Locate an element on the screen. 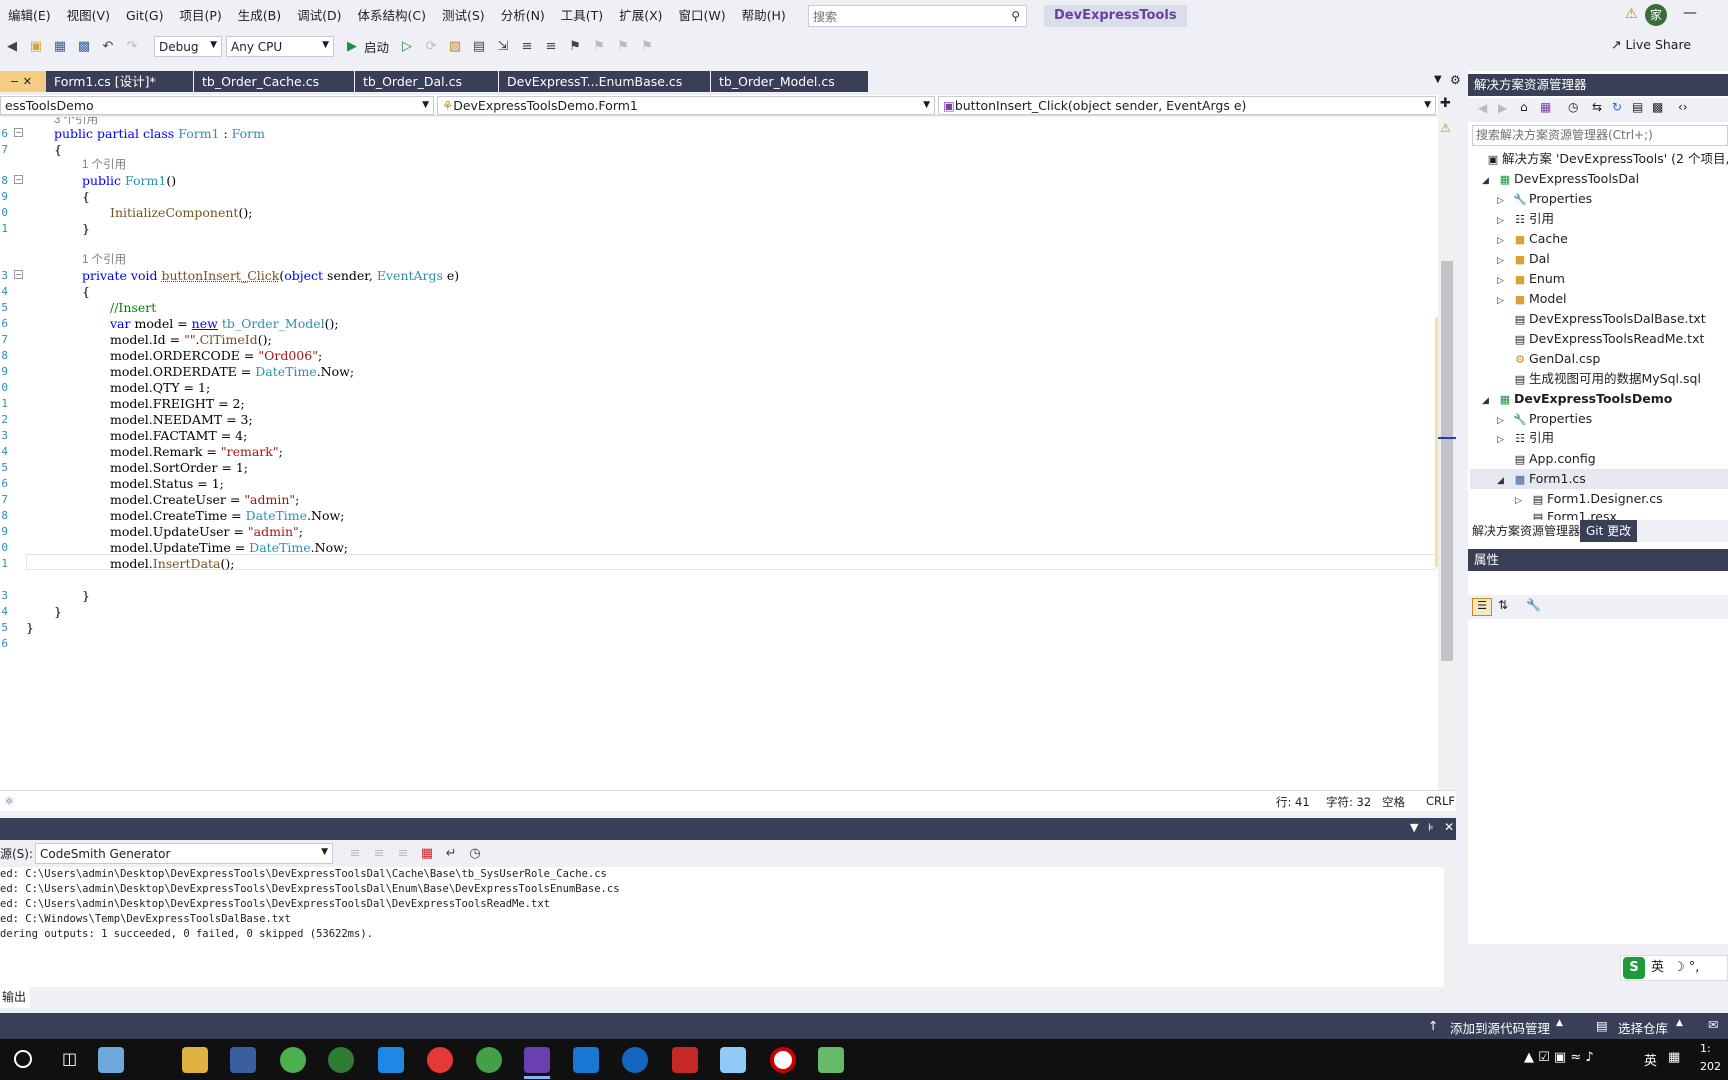 Image resolution: width=1728 pixels, height=1080 pixels. open-folder-icon: ▣ is located at coordinates (36, 47).